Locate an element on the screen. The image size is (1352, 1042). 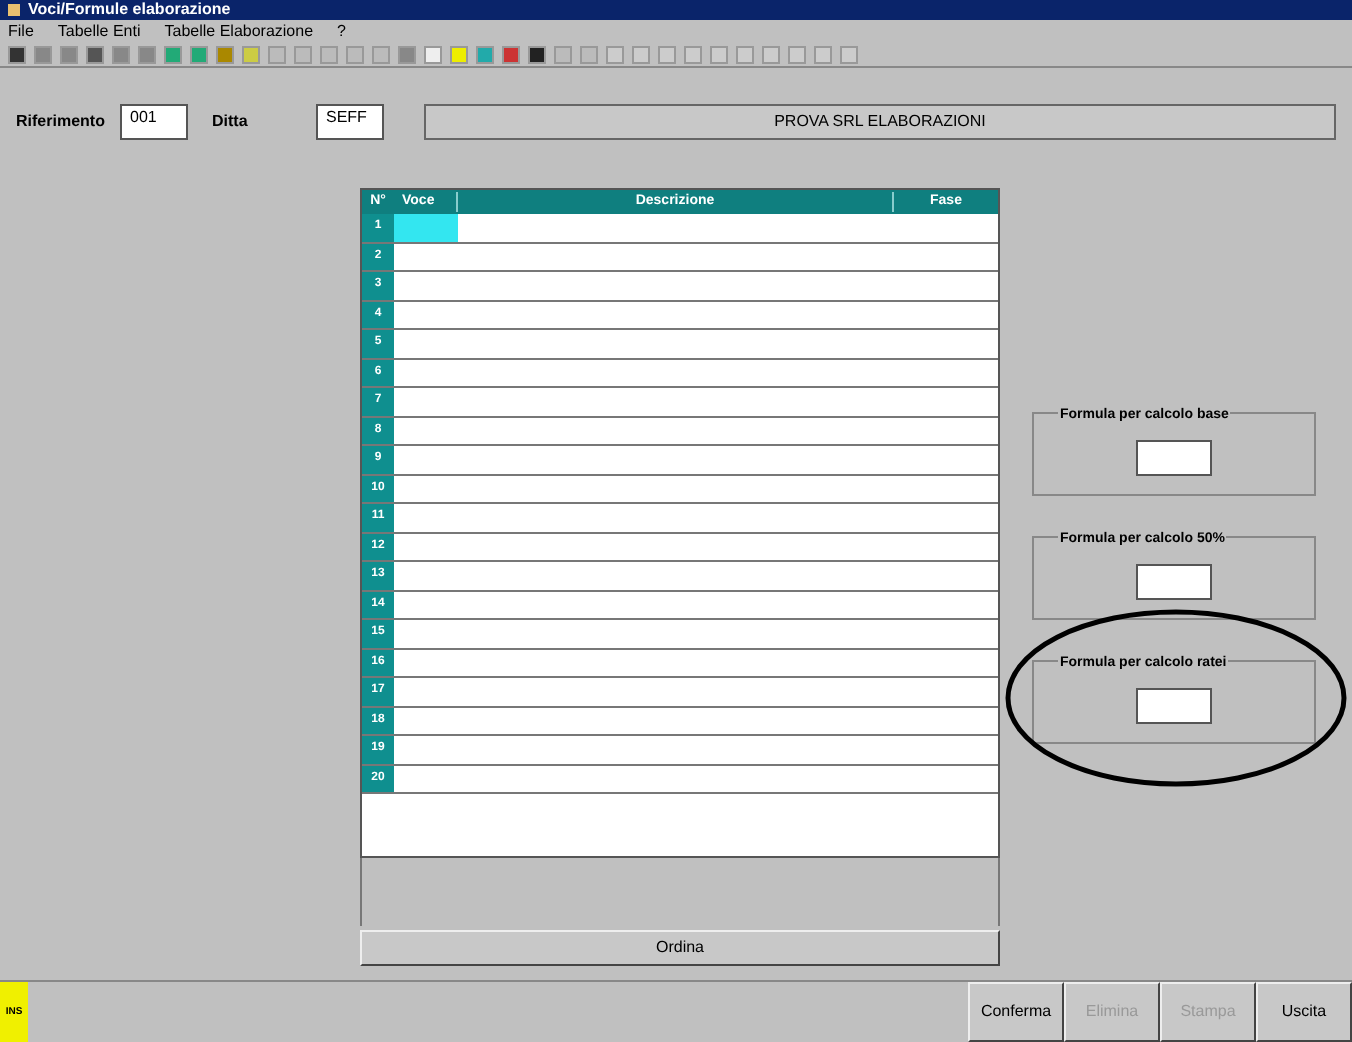
field-label: Riferimento is located at coordinates (60, 122).